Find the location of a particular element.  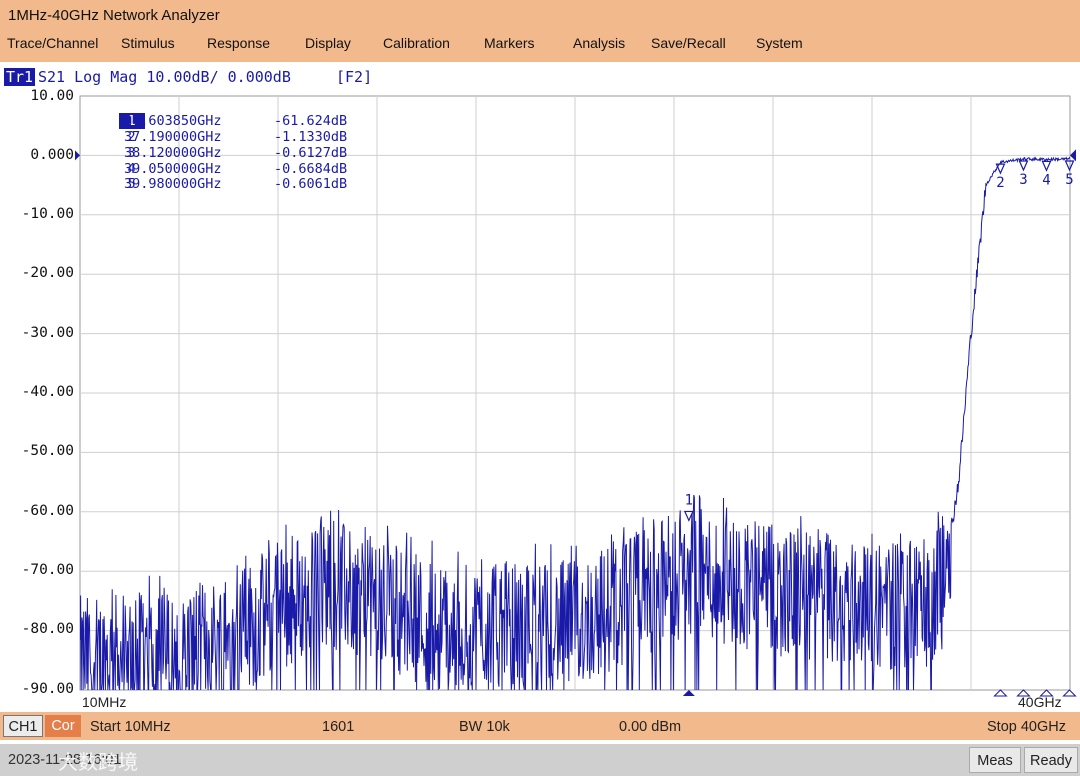

marker-amplitude: -0.6127dB is located at coordinates (311, 153).